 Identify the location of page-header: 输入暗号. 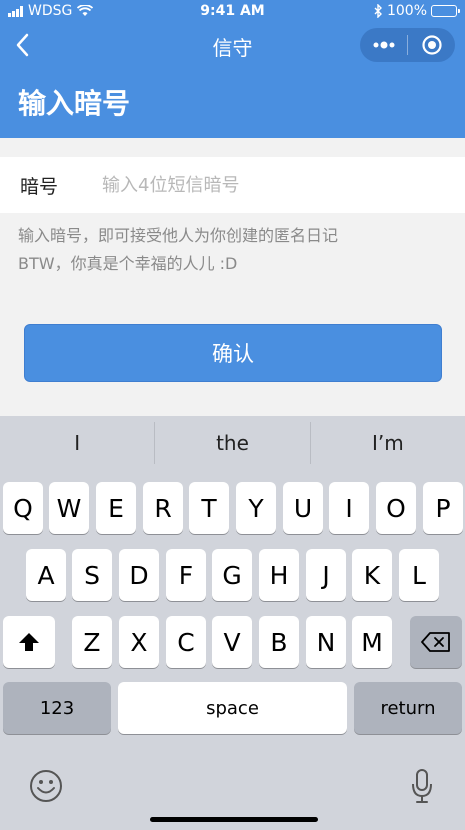
(232, 103).